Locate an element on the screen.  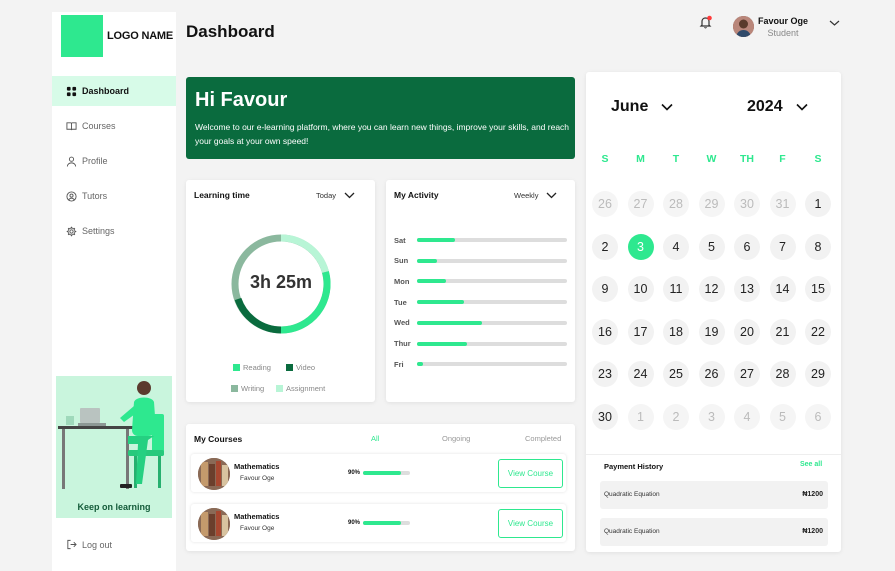
calendar-day-selected: 3 is located at coordinates (640, 246).